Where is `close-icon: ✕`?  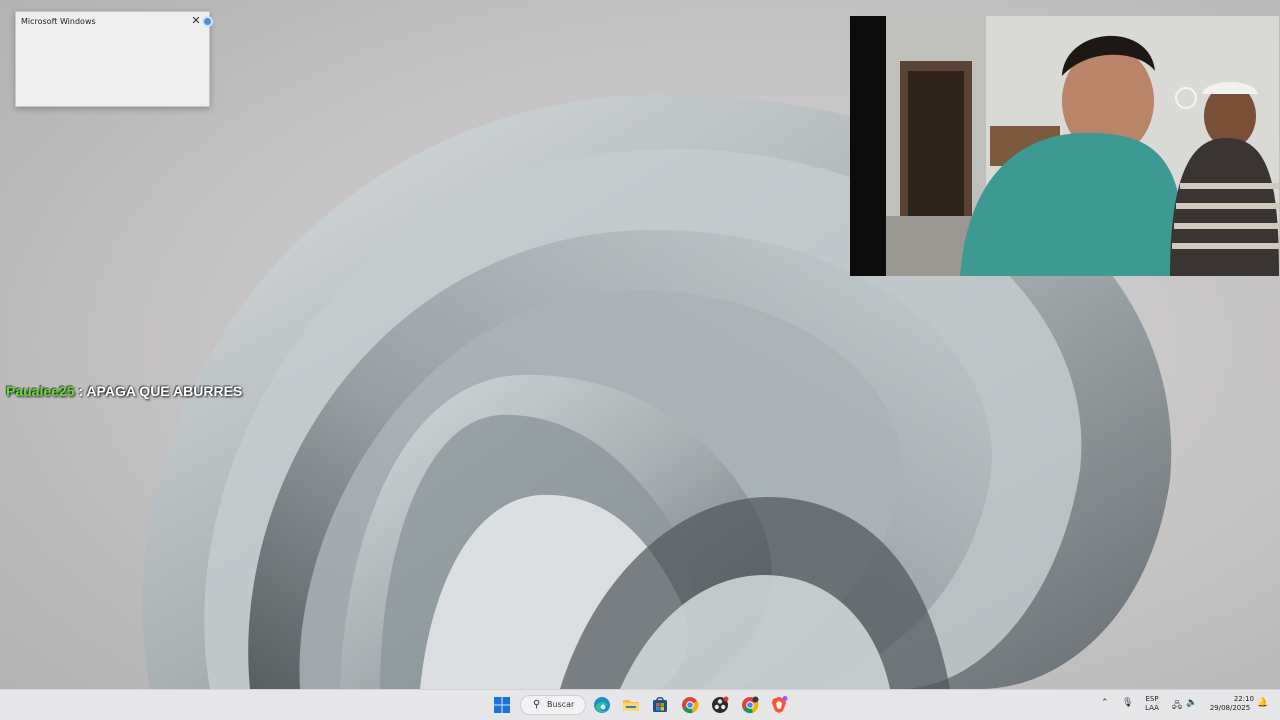 close-icon: ✕ is located at coordinates (196, 21).